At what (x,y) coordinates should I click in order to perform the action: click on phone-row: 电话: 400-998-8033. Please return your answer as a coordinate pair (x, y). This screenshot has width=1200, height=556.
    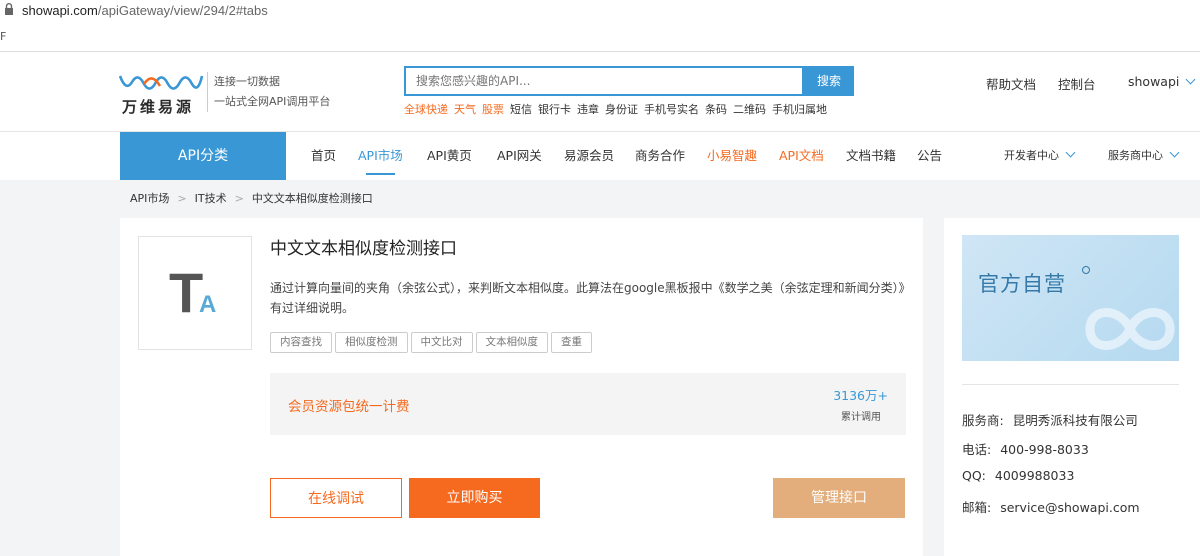
    Looking at the image, I should click on (1025, 448).